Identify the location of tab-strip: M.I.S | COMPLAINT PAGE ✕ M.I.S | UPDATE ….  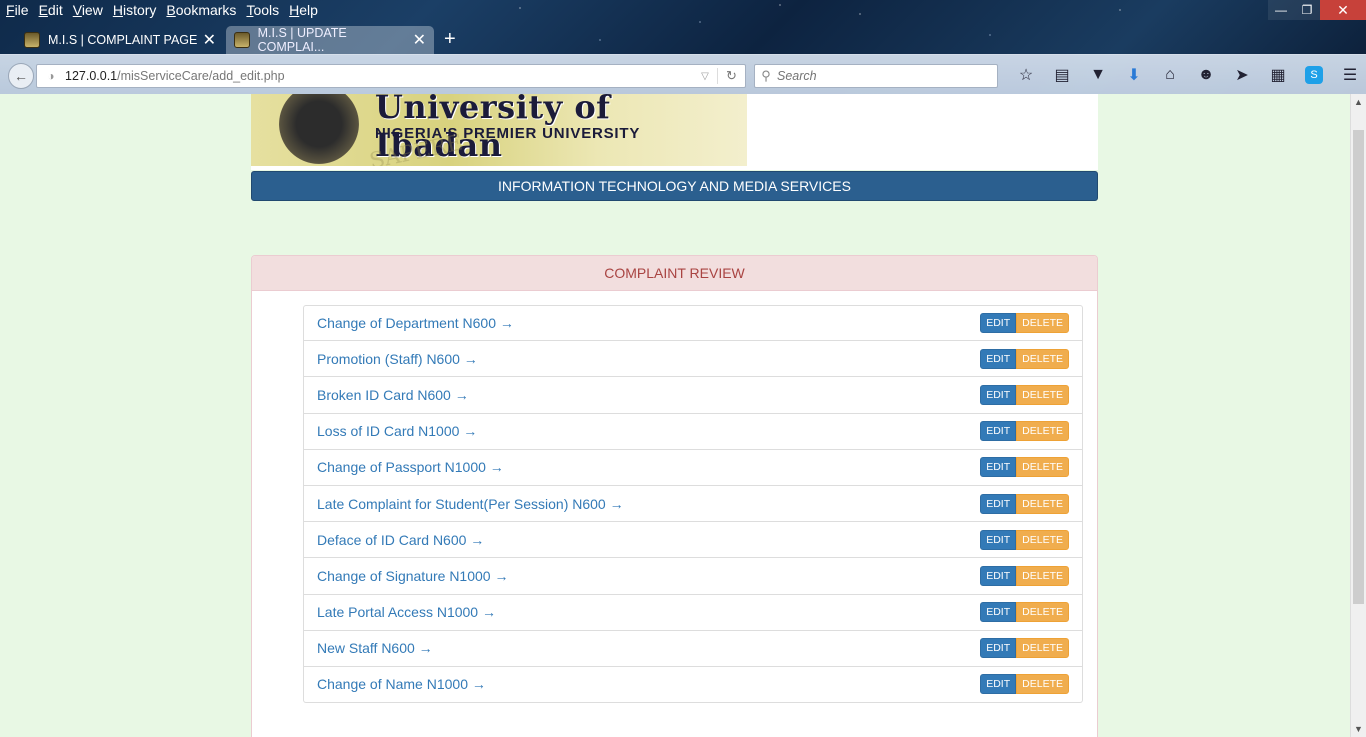
(683, 39).